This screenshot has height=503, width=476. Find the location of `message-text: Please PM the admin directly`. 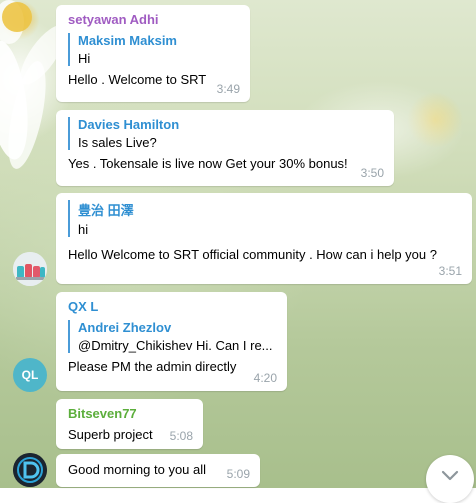

message-text: Please PM the admin directly is located at coordinates (152, 366).